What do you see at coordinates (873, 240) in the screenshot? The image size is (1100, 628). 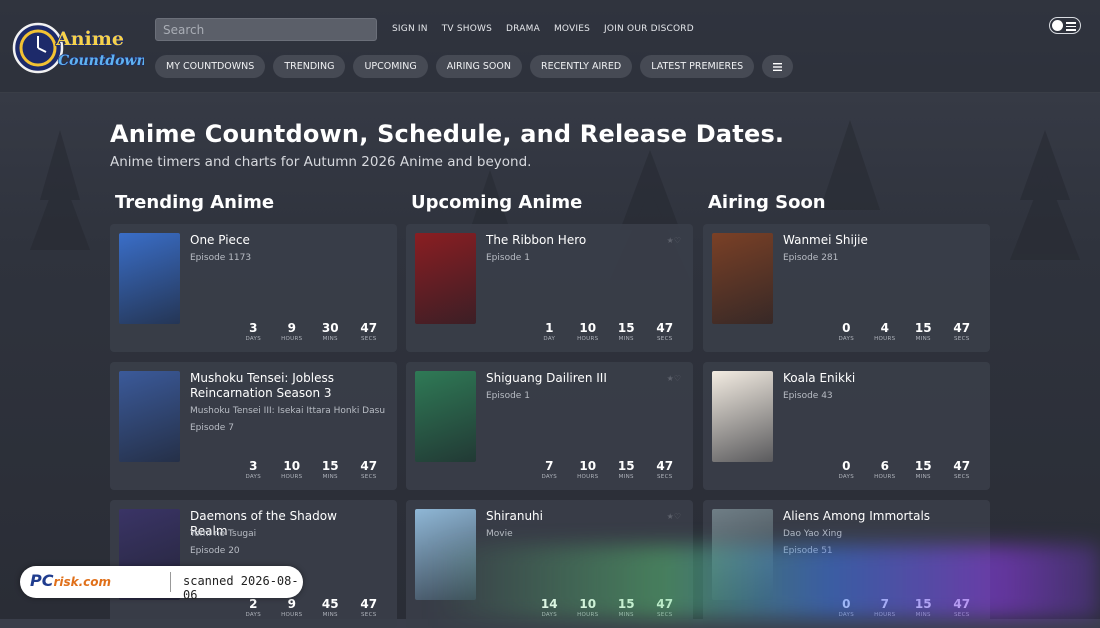 I see `anime-title: Wanmei Shijie` at bounding box center [873, 240].